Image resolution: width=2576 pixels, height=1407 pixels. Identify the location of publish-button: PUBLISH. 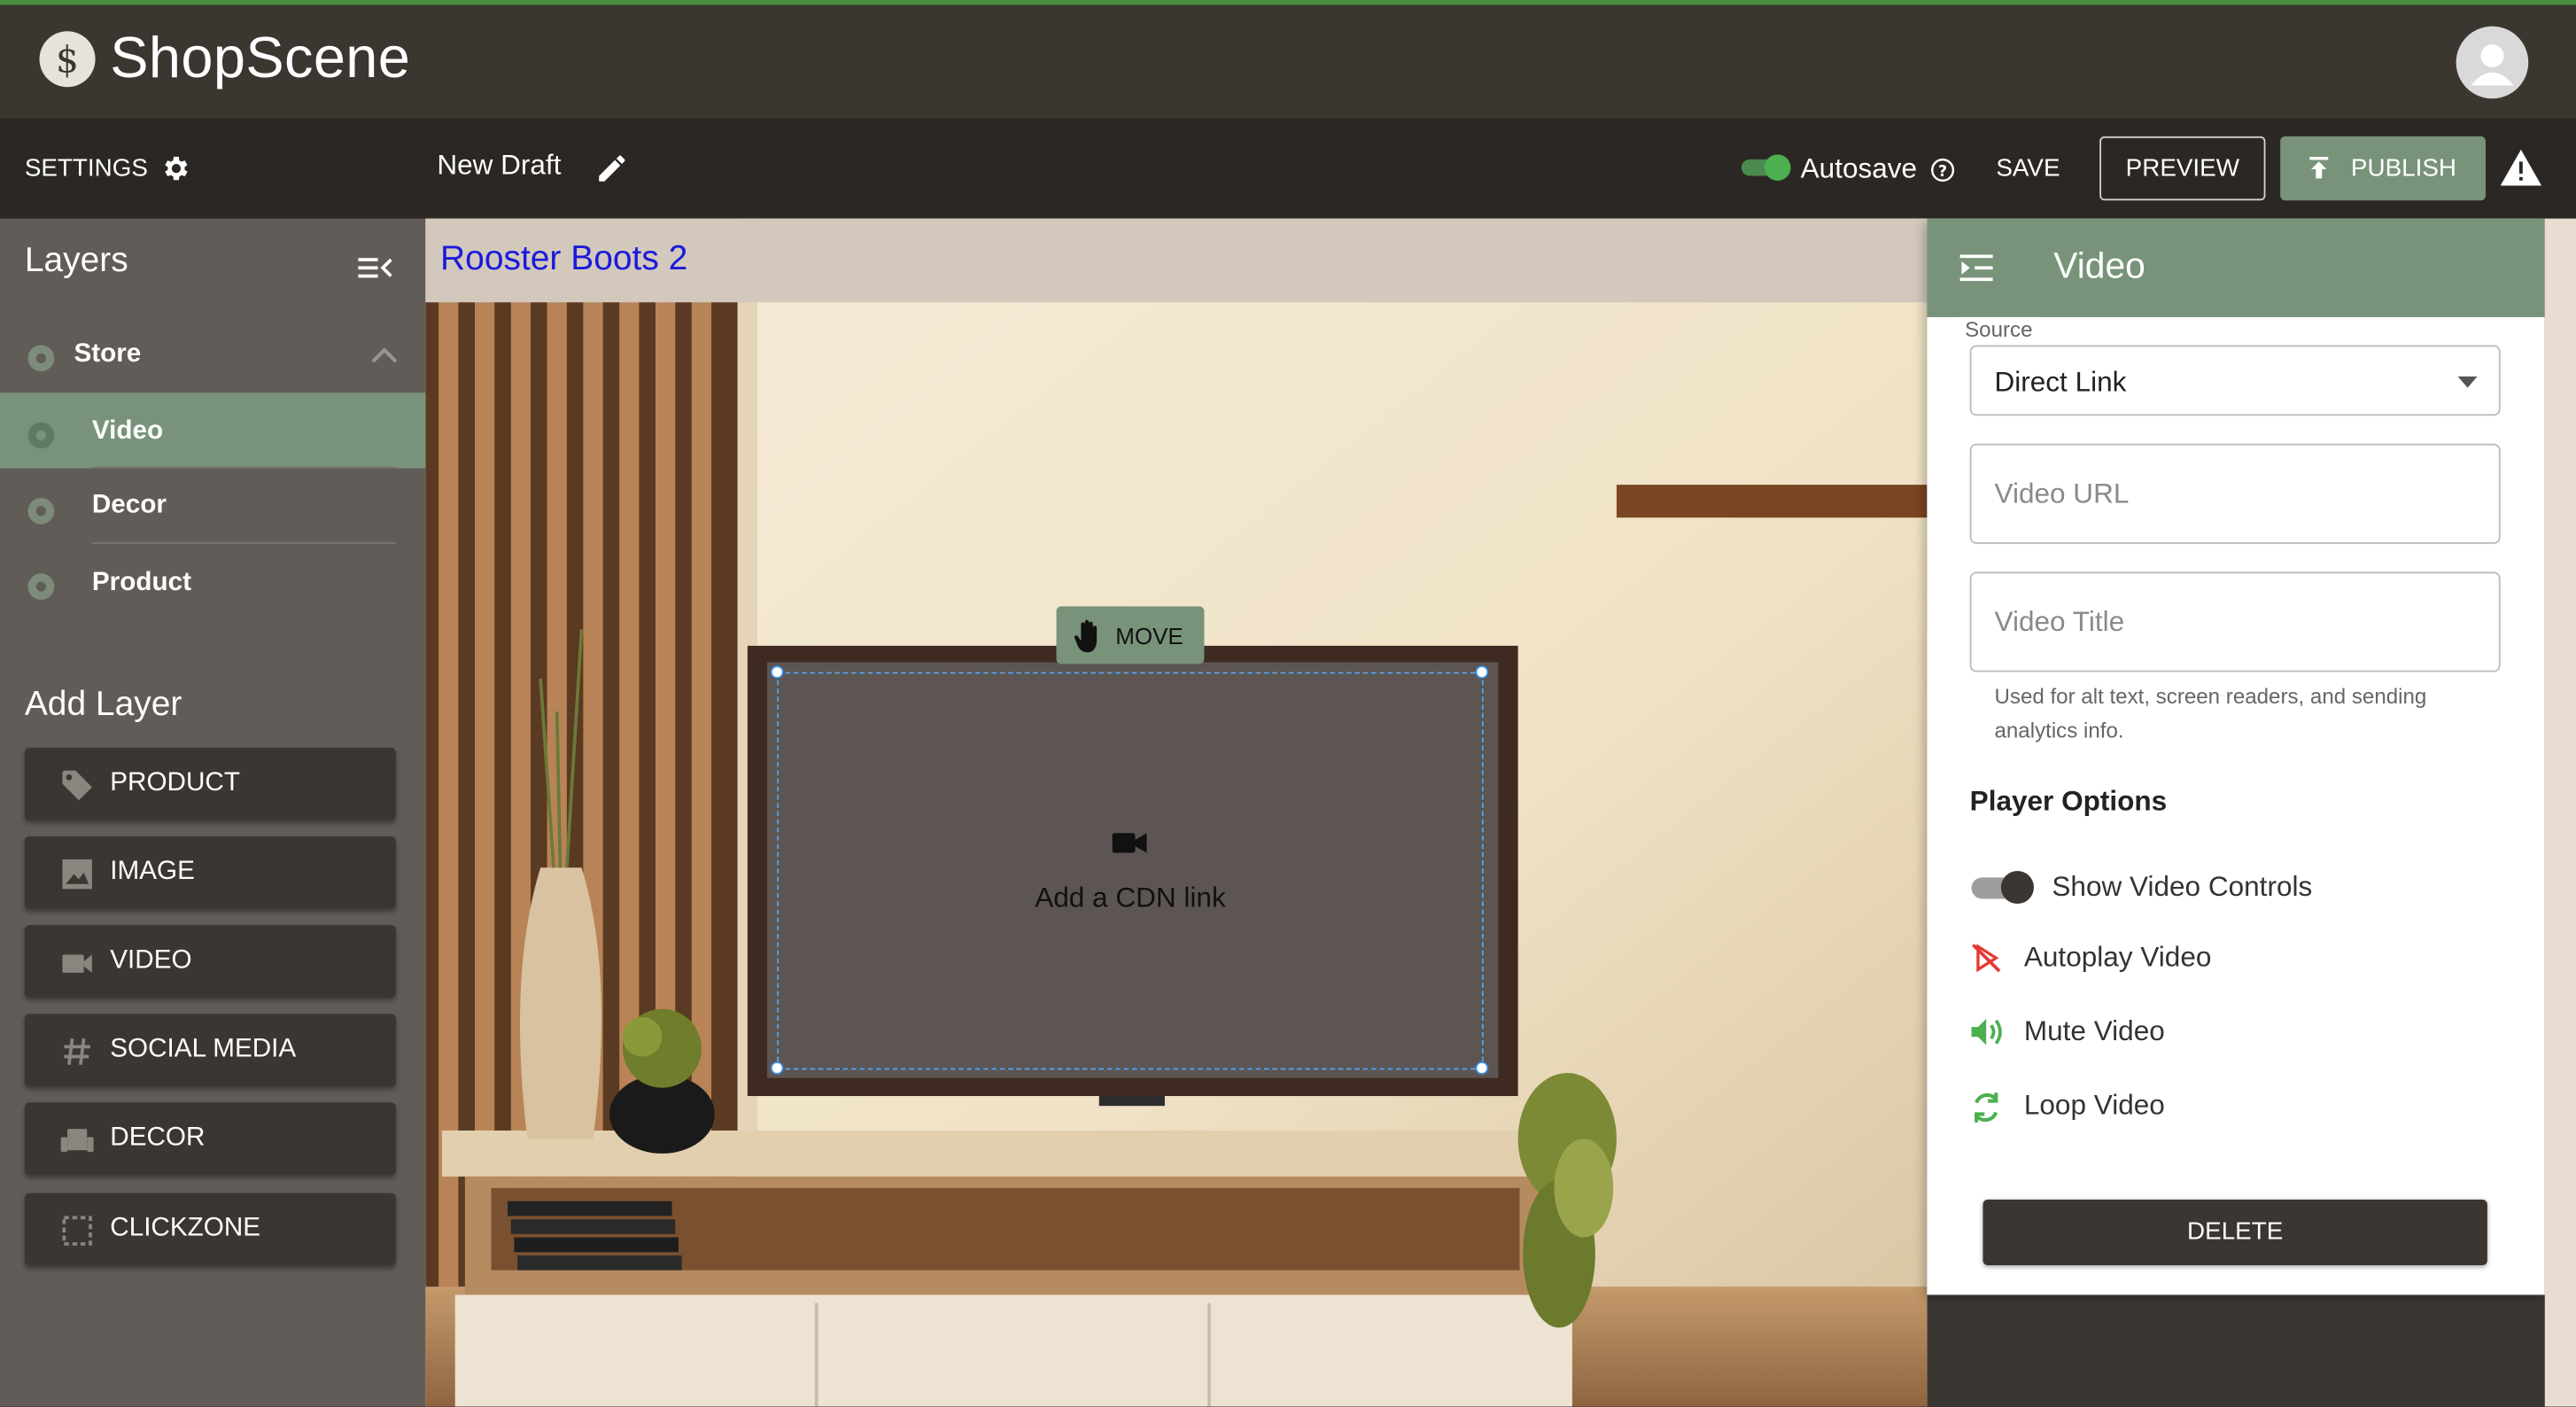
(2383, 169).